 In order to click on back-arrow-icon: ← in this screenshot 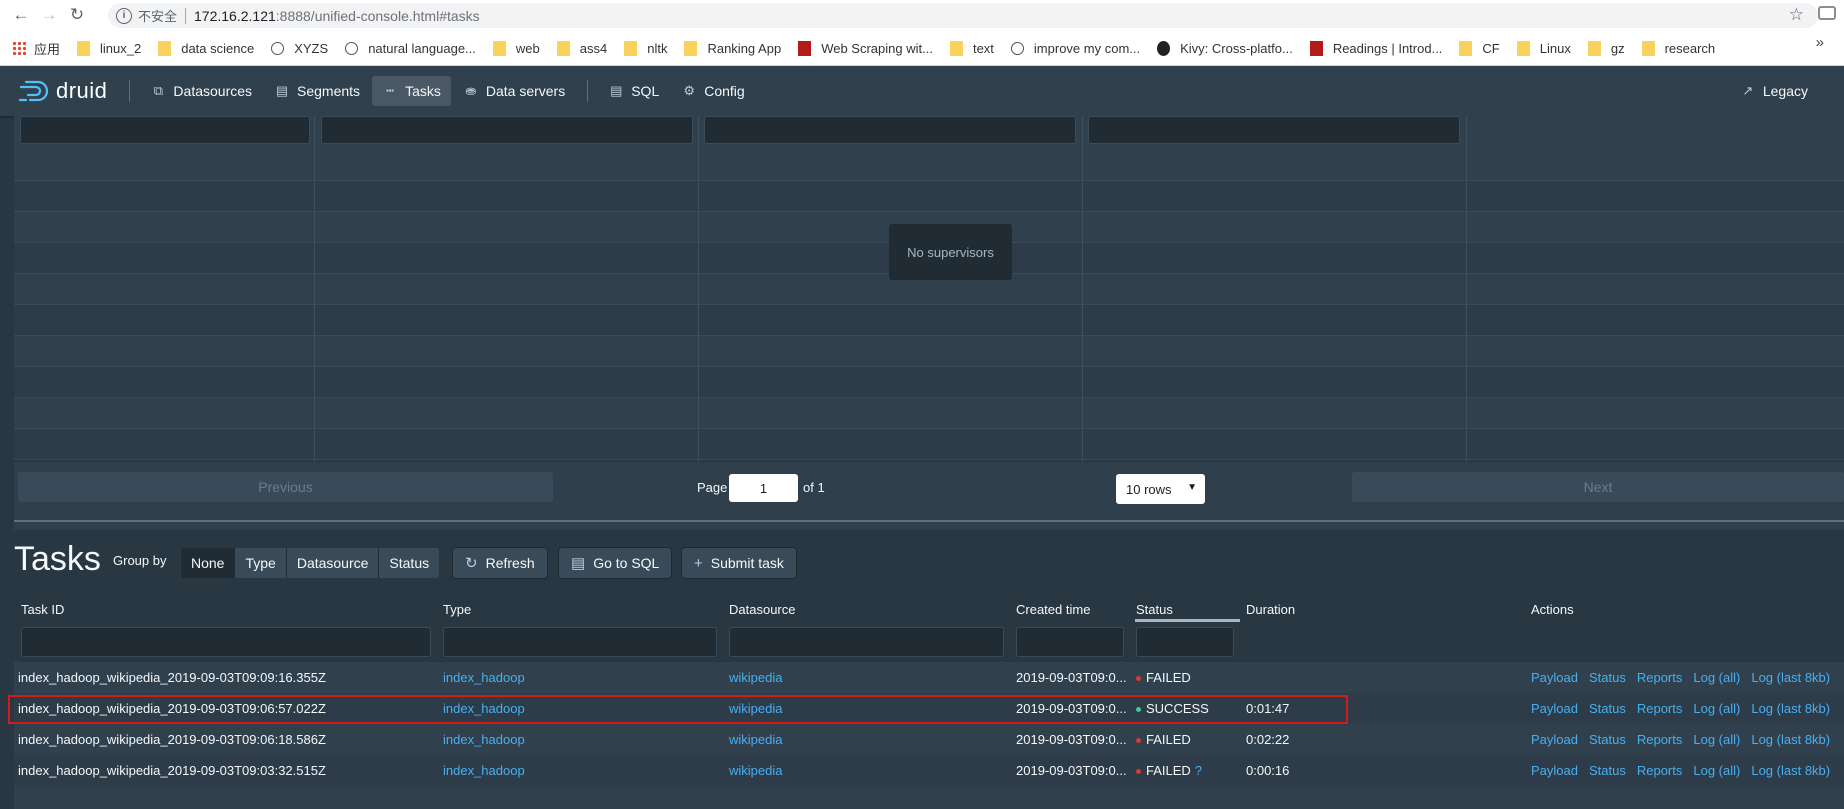, I will do `click(21, 15)`.